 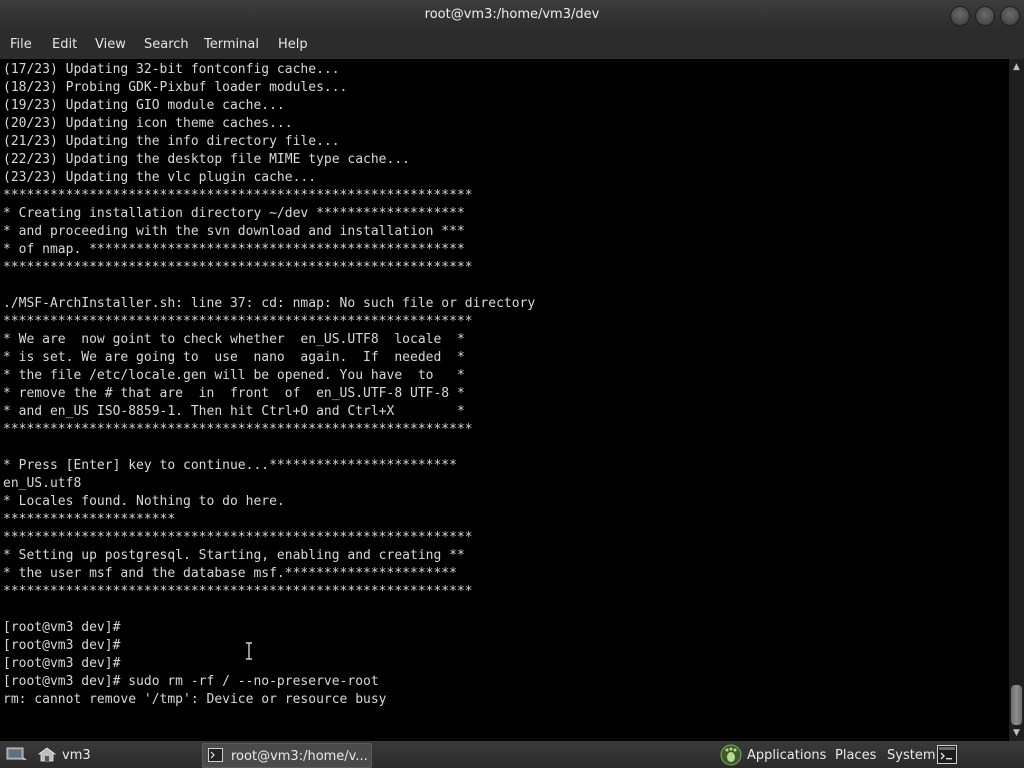 I want to click on menu-bar: File Edit View Search Terminal Help, so click(x=512, y=44).